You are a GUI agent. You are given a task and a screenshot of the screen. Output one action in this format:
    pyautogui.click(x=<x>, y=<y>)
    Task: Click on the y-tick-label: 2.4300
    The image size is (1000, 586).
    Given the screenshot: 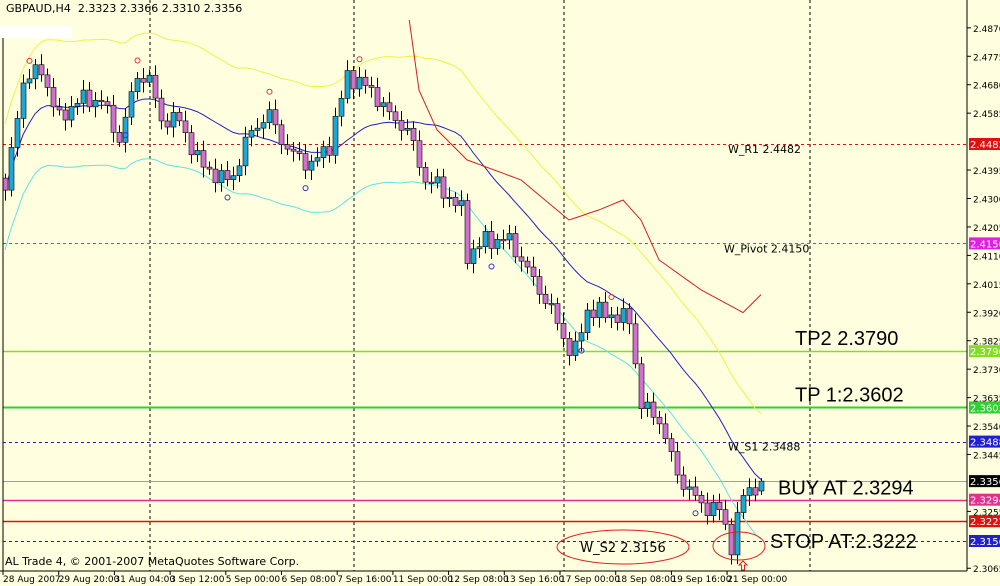 What is the action you would take?
    pyautogui.click(x=986, y=200)
    